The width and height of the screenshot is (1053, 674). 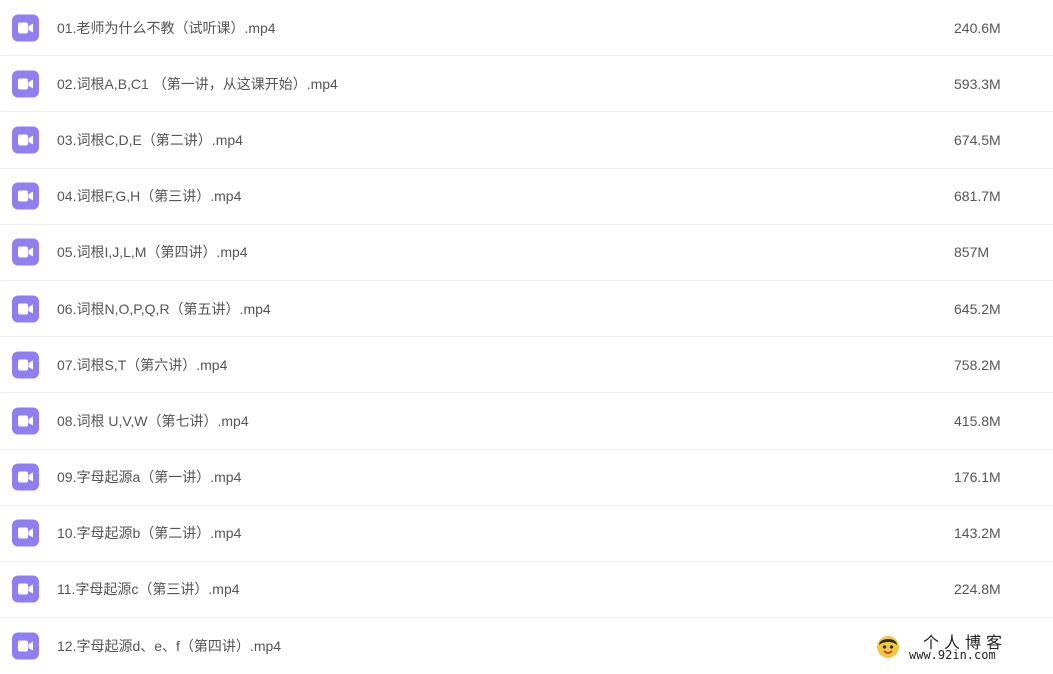 What do you see at coordinates (149, 196) in the screenshot?
I see `file-name: 04.词根F,G,H（第三讲）.mp4` at bounding box center [149, 196].